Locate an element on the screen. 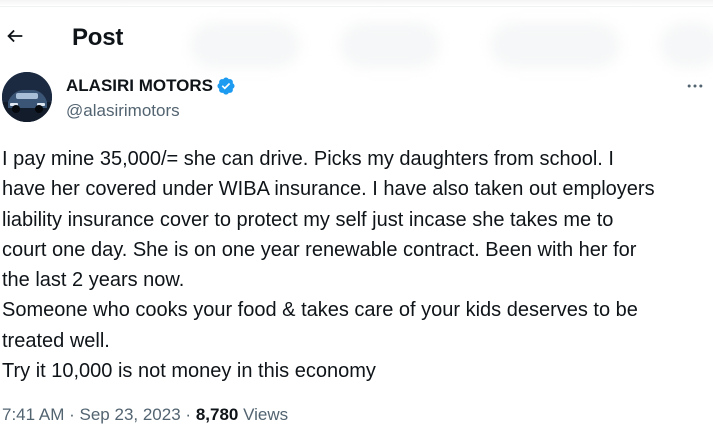  arrow-left-icon is located at coordinates (15, 38).